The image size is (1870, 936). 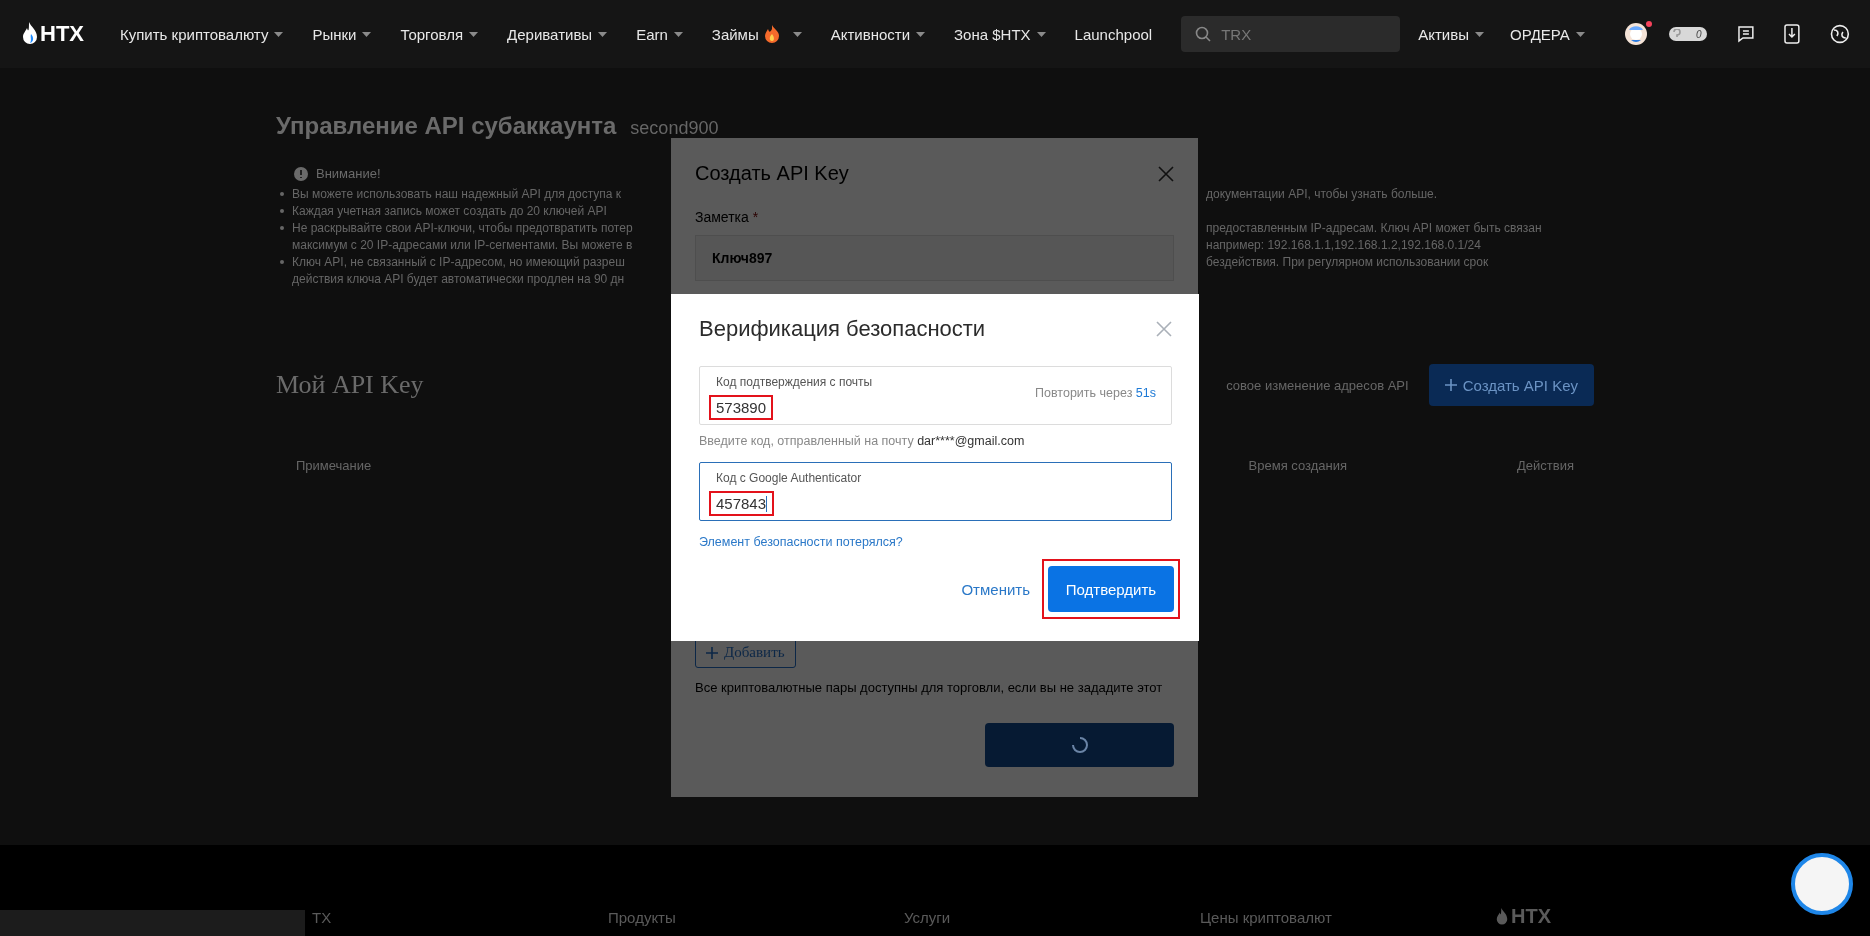 What do you see at coordinates (1635, 34) in the screenshot?
I see `avatar-icon` at bounding box center [1635, 34].